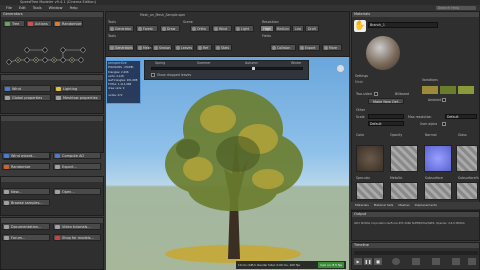  What do you see at coordinates (77, 155) in the screenshot?
I see `compute-ao-button: Compute AO` at bounding box center [77, 155].